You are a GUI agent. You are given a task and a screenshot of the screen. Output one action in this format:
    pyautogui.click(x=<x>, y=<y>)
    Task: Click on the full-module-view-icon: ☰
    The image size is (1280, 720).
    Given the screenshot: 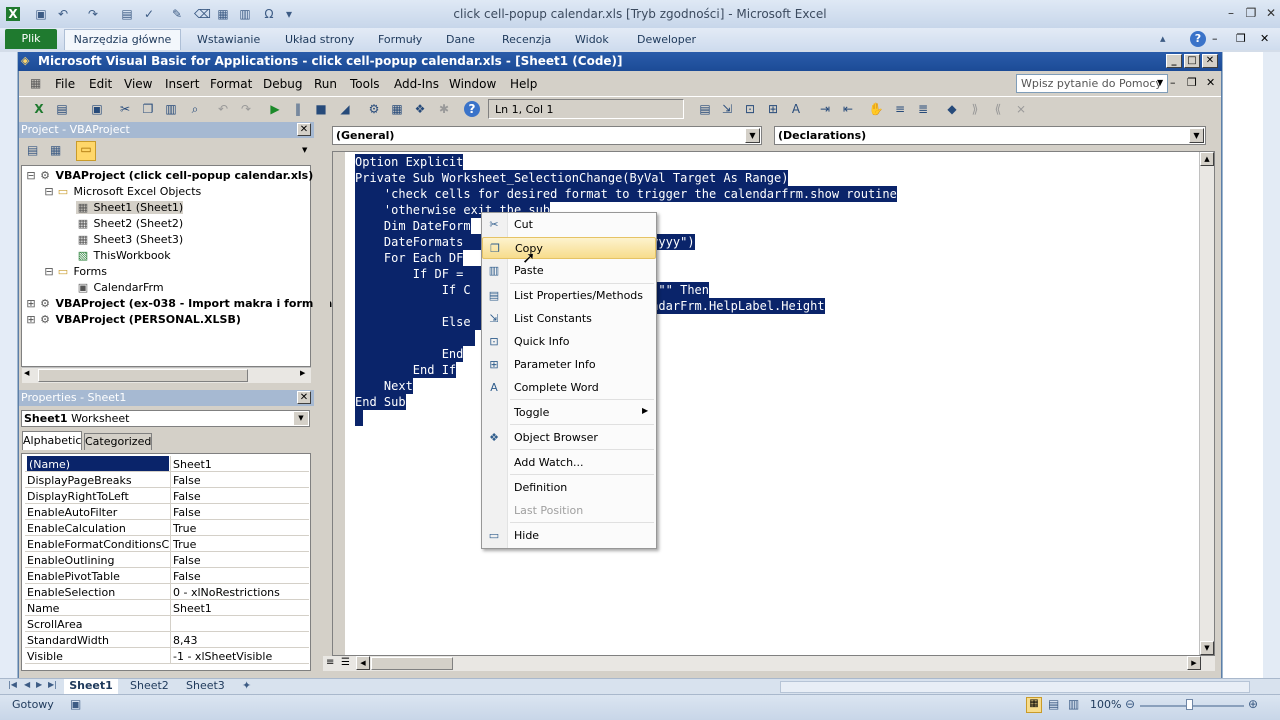 What is the action you would take?
    pyautogui.click(x=345, y=662)
    